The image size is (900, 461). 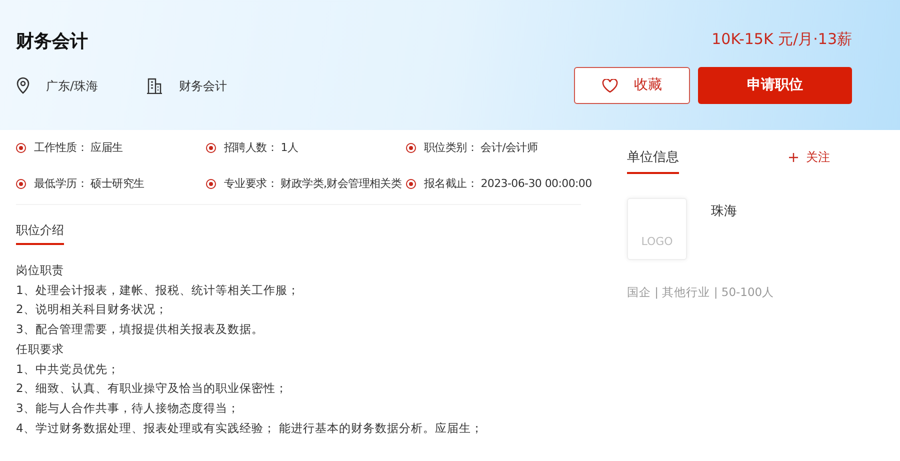 I want to click on favorite-button: 收藏, so click(x=632, y=85).